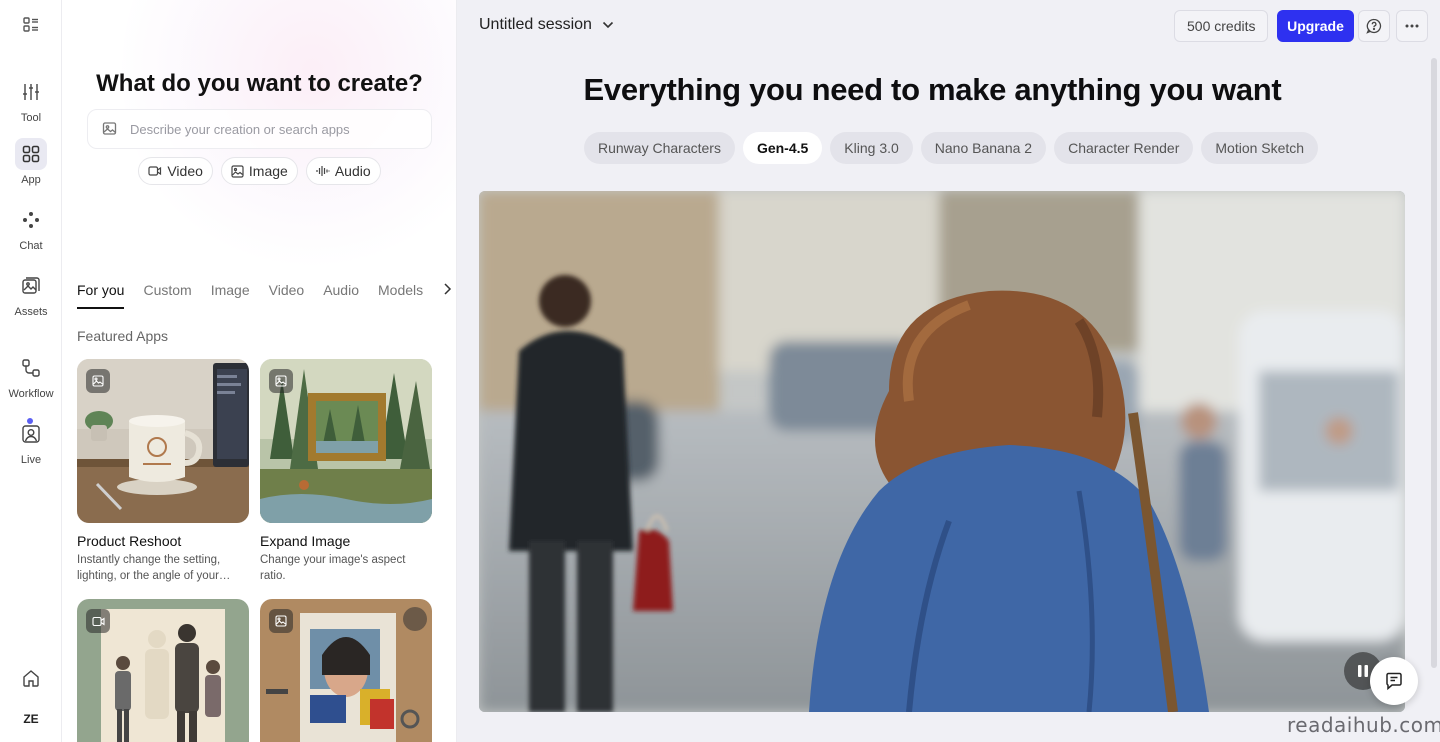 The width and height of the screenshot is (1440, 742). I want to click on workflow-icon, so click(31, 368).